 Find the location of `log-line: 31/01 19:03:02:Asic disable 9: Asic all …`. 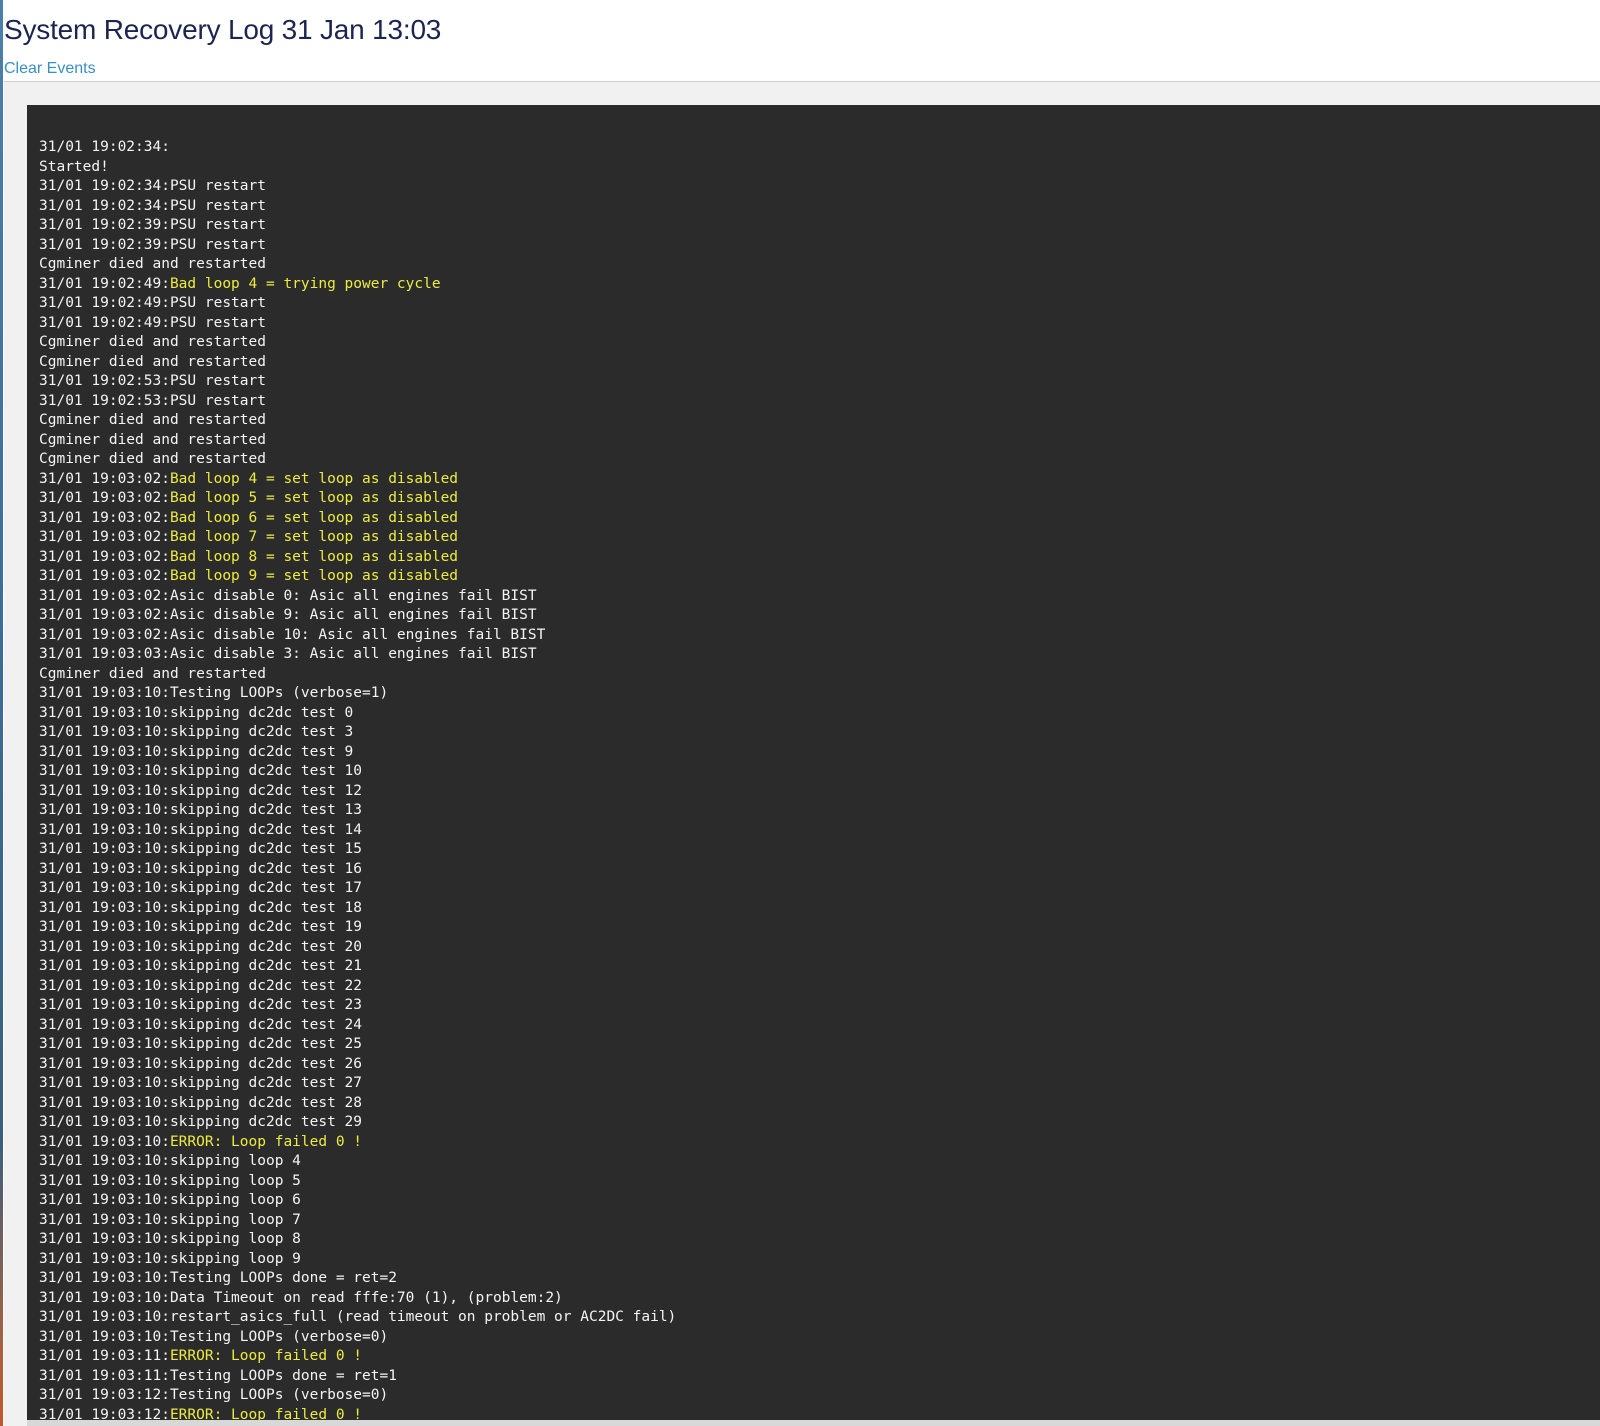

log-line: 31/01 19:03:02:Asic disable 9: Asic all … is located at coordinates (357, 616).